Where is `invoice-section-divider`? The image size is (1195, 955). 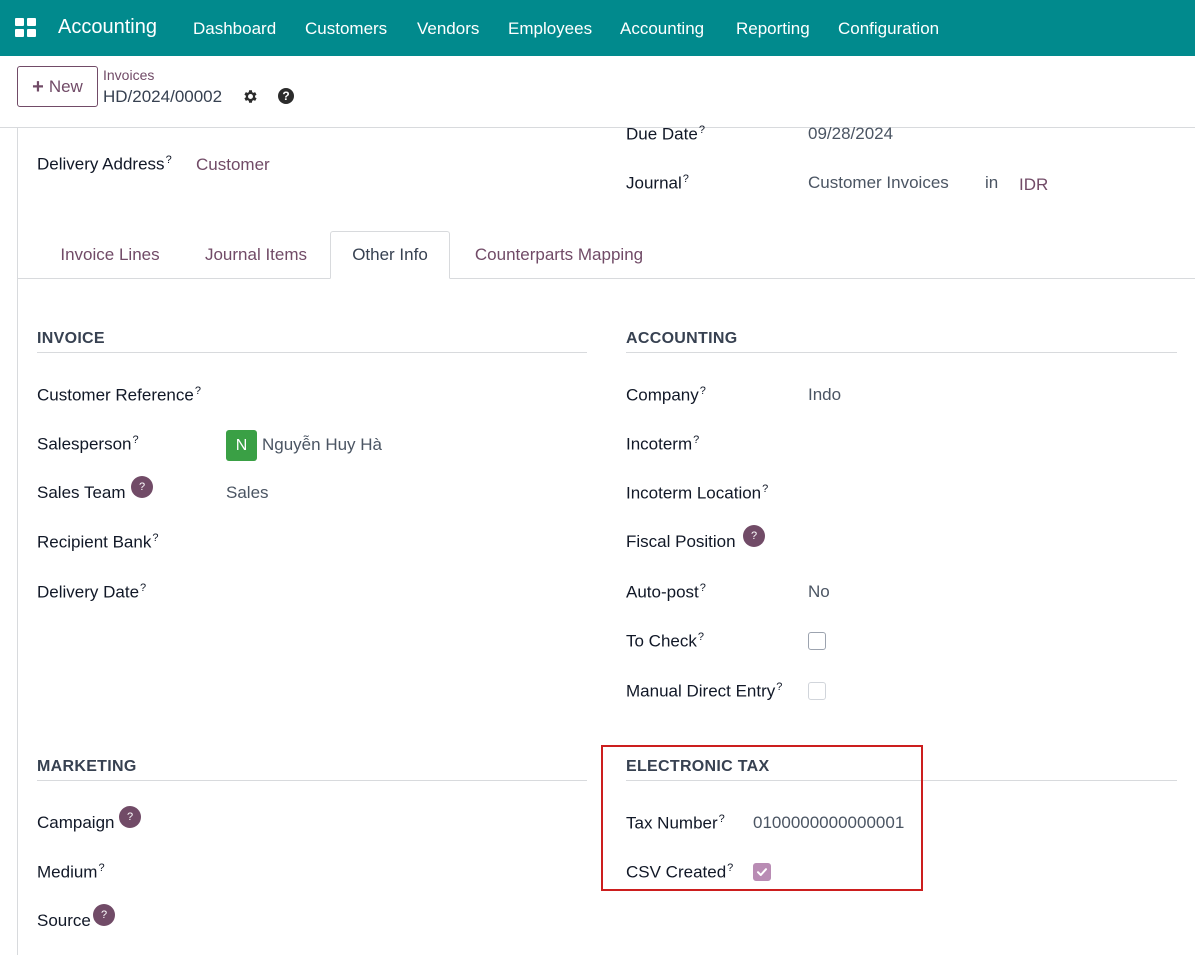
invoice-section-divider is located at coordinates (312, 352).